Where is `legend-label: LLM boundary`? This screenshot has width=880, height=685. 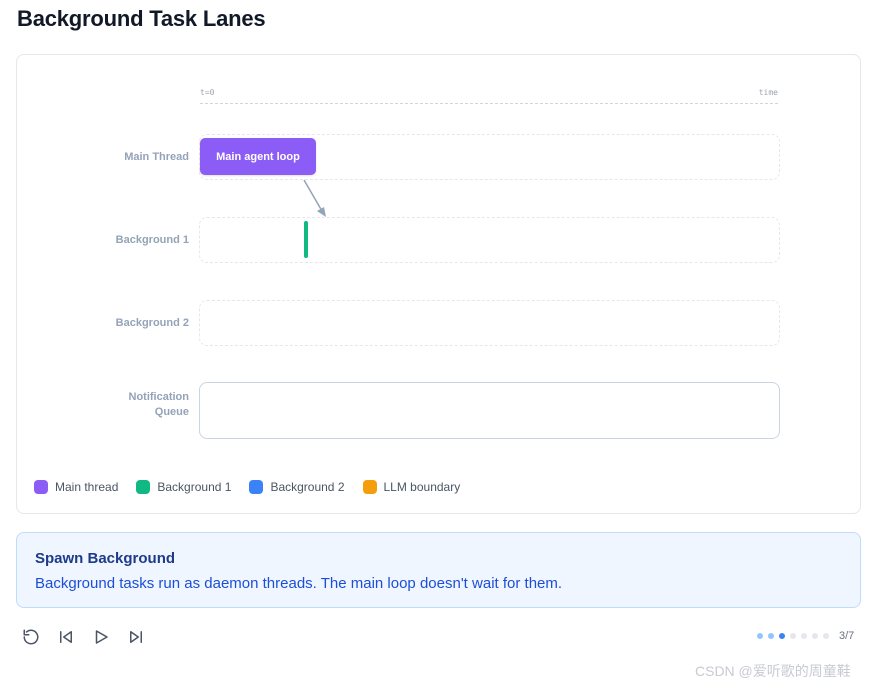
legend-label: LLM boundary is located at coordinates (422, 487).